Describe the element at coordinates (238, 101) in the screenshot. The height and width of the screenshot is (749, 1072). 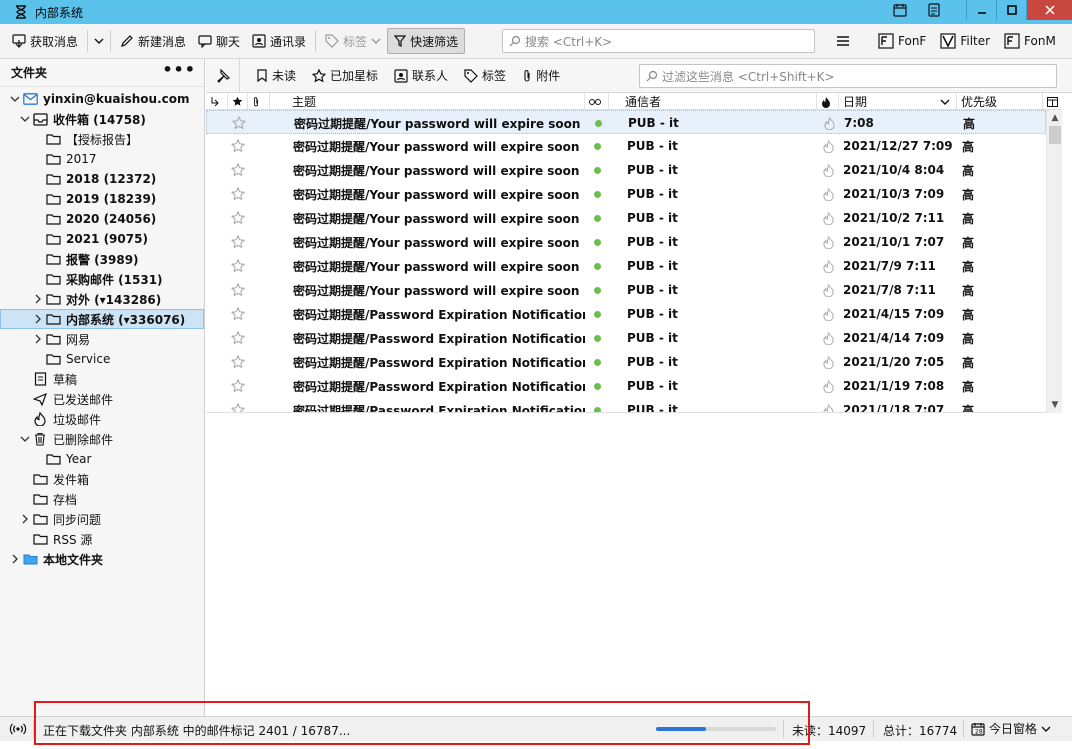
I see `starred-column` at that location.